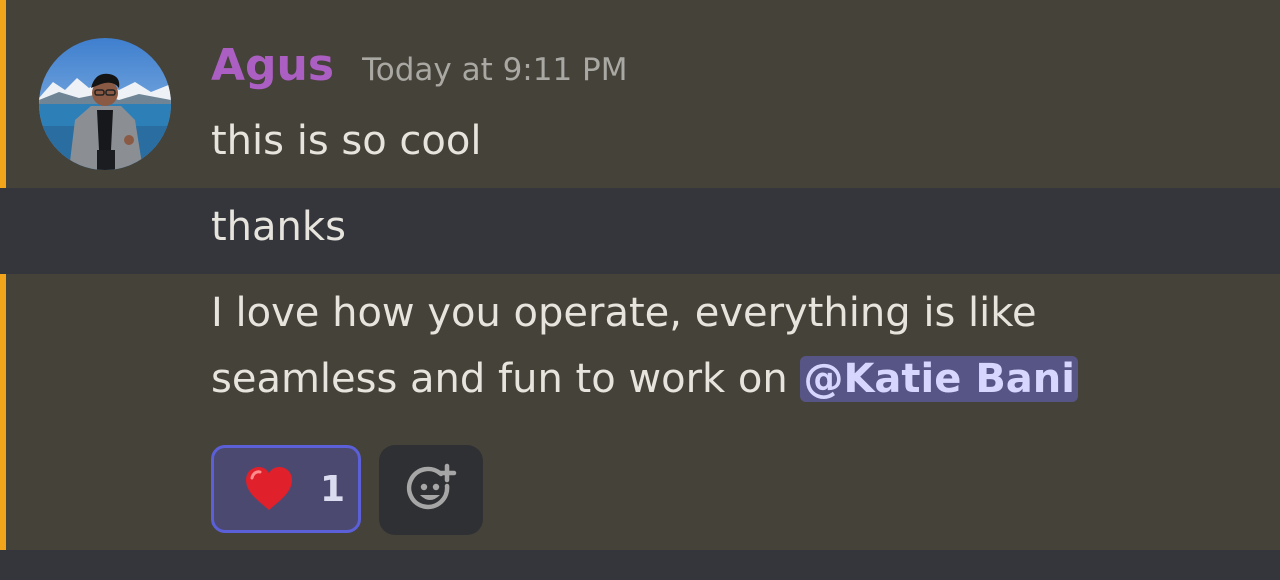  Describe the element at coordinates (506, 379) in the screenshot. I see `message-text-fragment: seamless and fun to work on` at that location.